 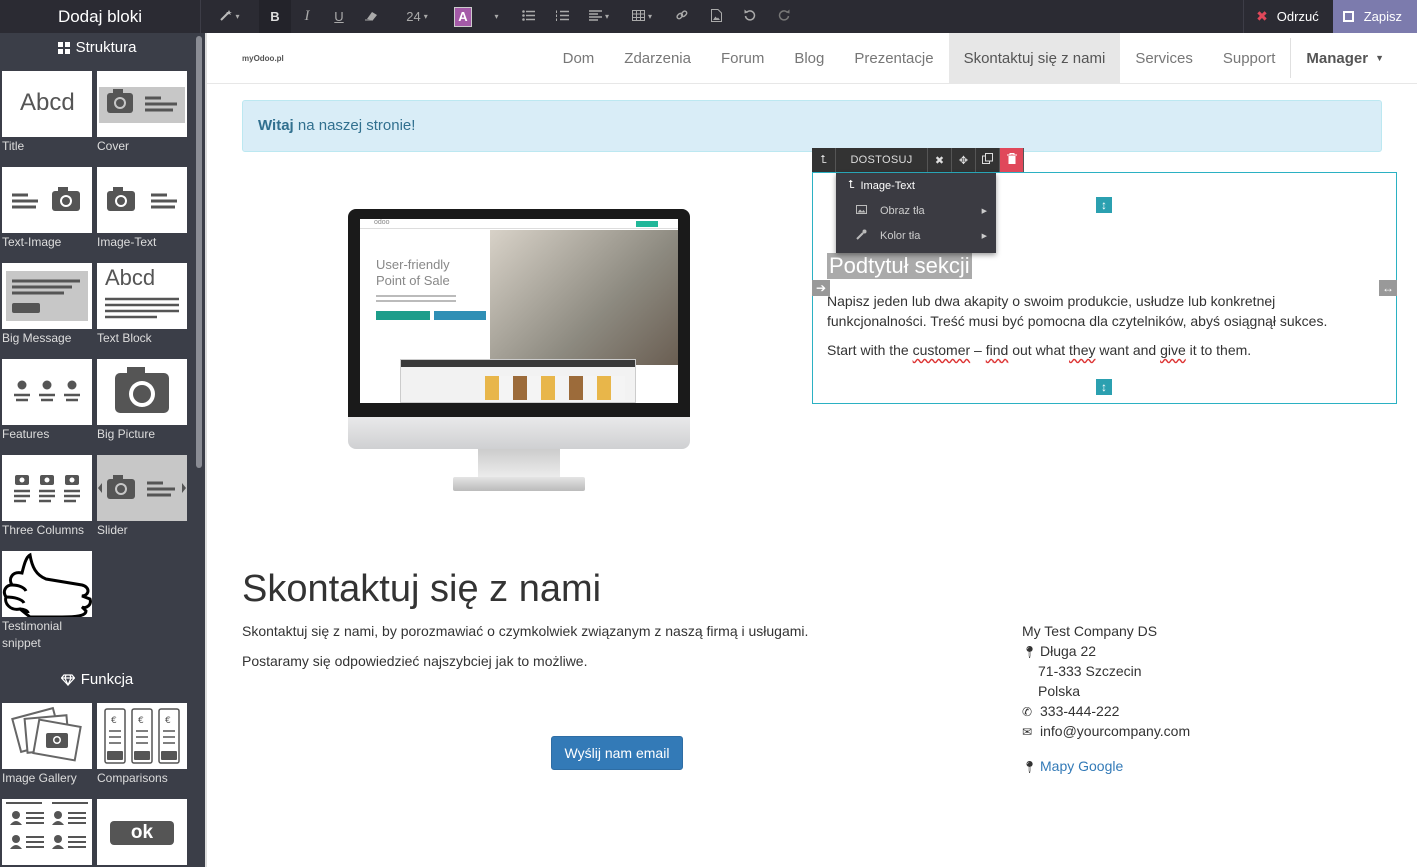 I want to click on monitor-image: odoo User-friendly Point of Sale, so click(x=519, y=354).